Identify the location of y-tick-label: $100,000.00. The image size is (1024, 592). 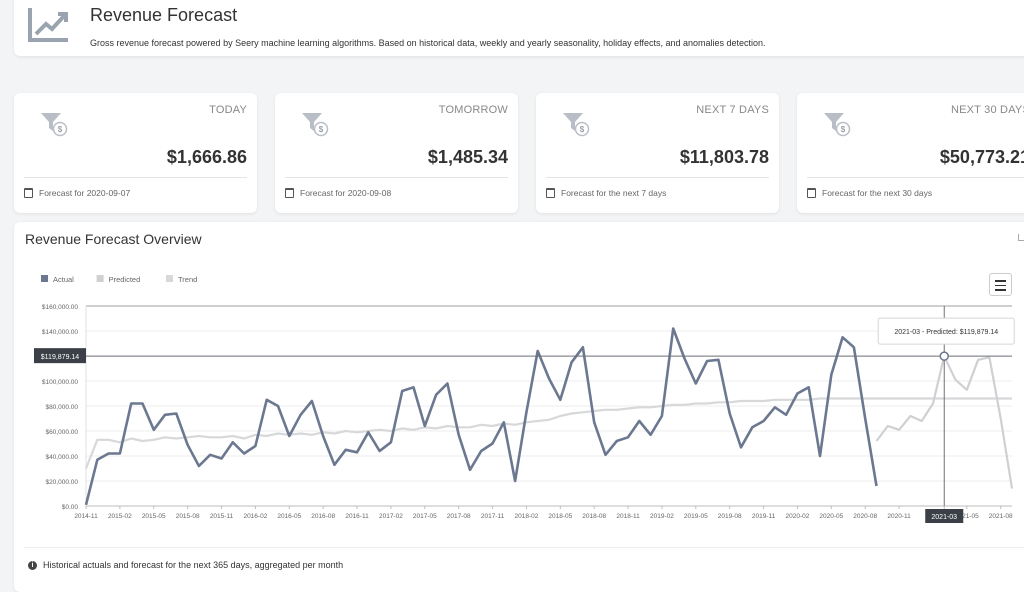
(60, 382).